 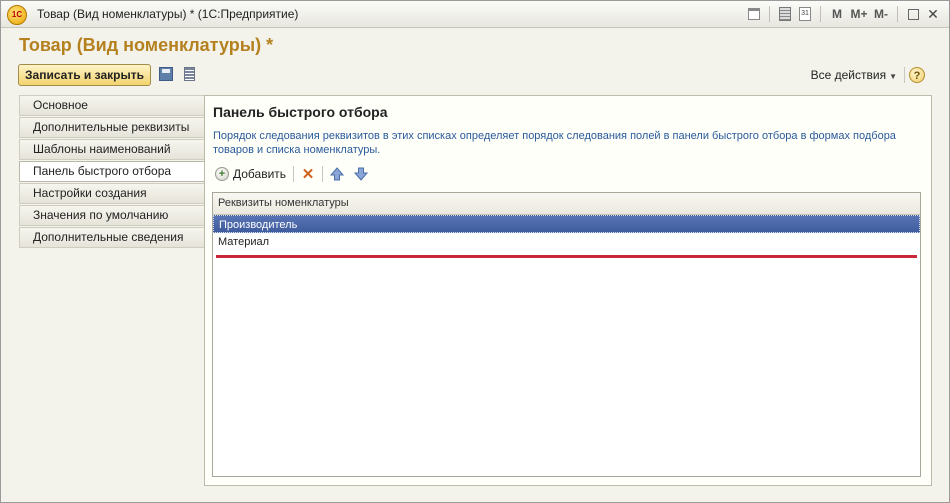 What do you see at coordinates (17, 15) in the screenshot?
I see `1c-logo-icon: 1С` at bounding box center [17, 15].